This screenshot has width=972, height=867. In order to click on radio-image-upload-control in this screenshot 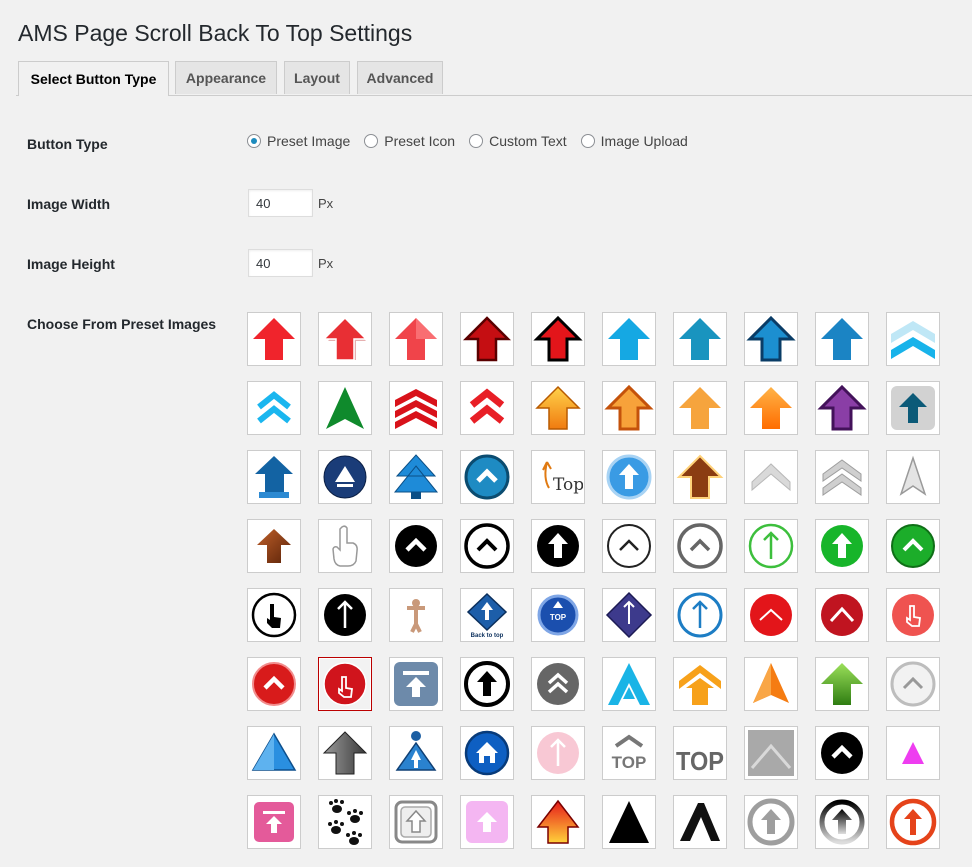, I will do `click(587, 141)`.